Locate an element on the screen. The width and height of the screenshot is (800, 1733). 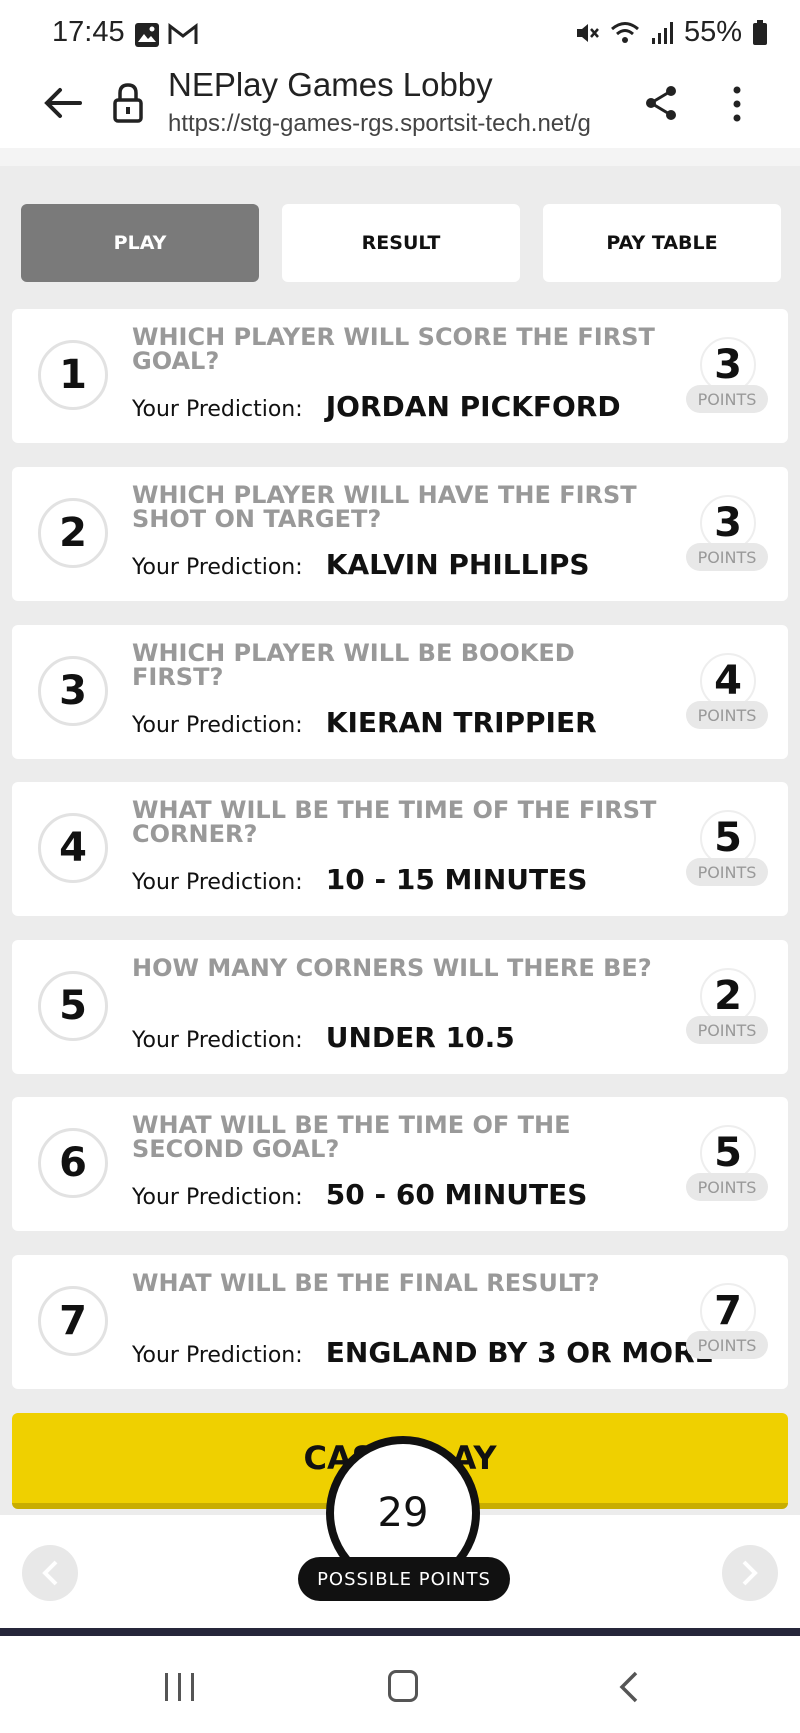
prediction-value: 50 - 60 MINUTES is located at coordinates (456, 1194).